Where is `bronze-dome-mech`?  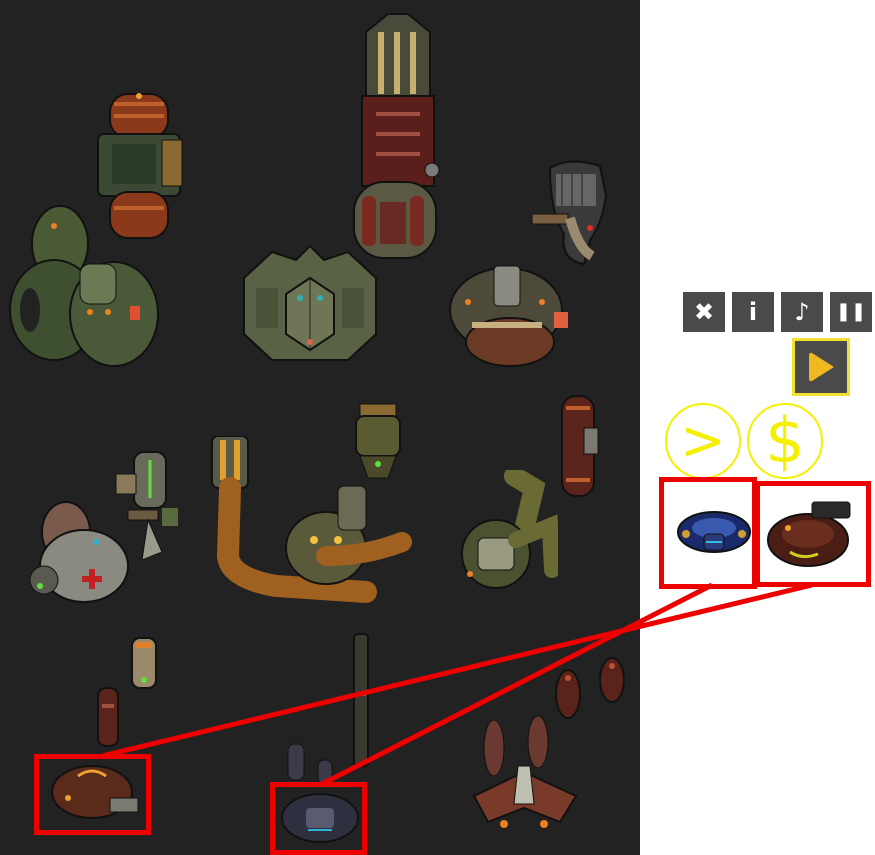
bronze-dome-mech is located at coordinates (507, 316).